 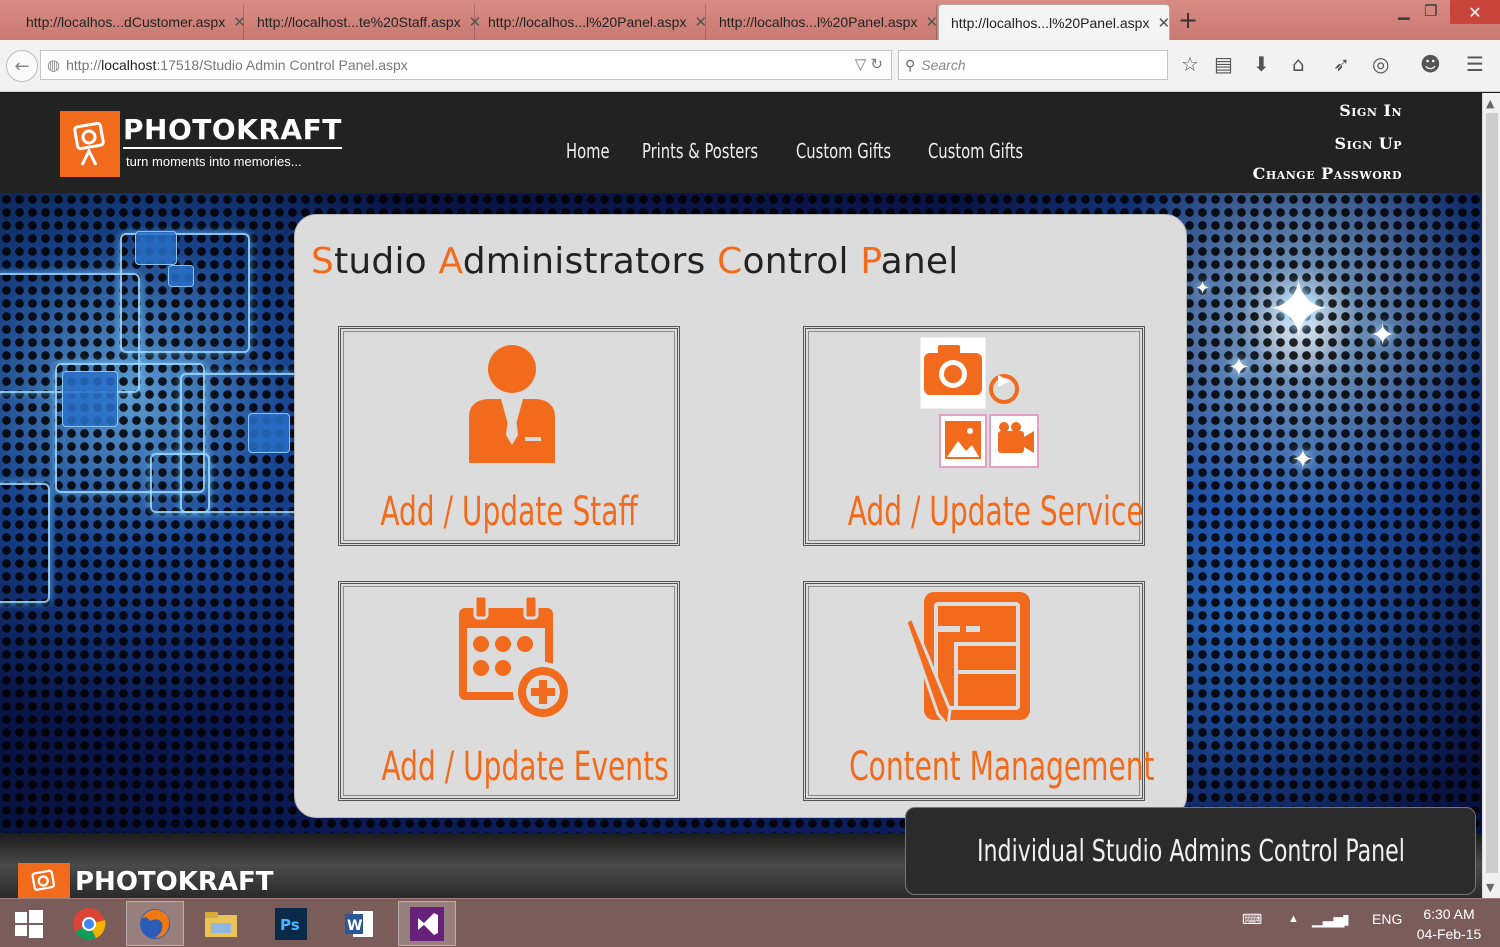 I want to click on word-icon: W, so click(x=359, y=923).